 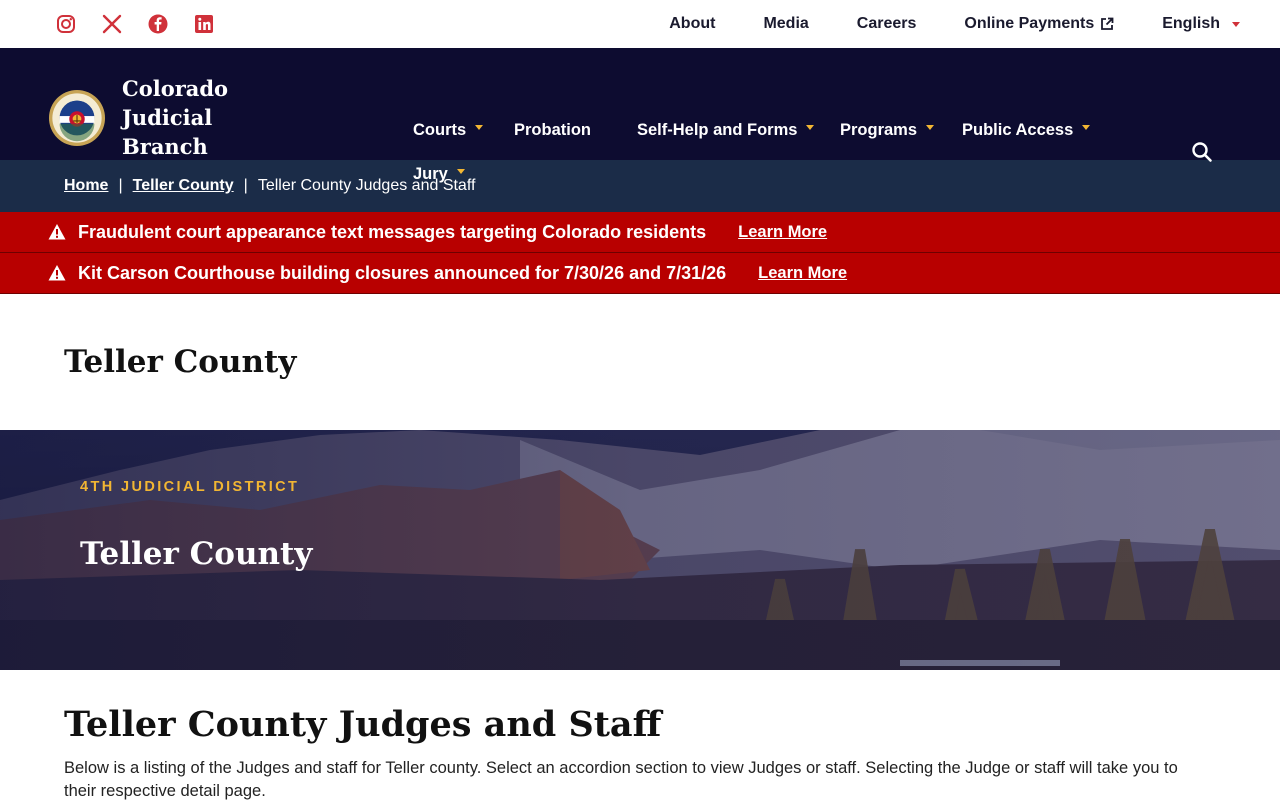 What do you see at coordinates (717, 130) in the screenshot?
I see `nav-self-help-label: Self-Help and Forms` at bounding box center [717, 130].